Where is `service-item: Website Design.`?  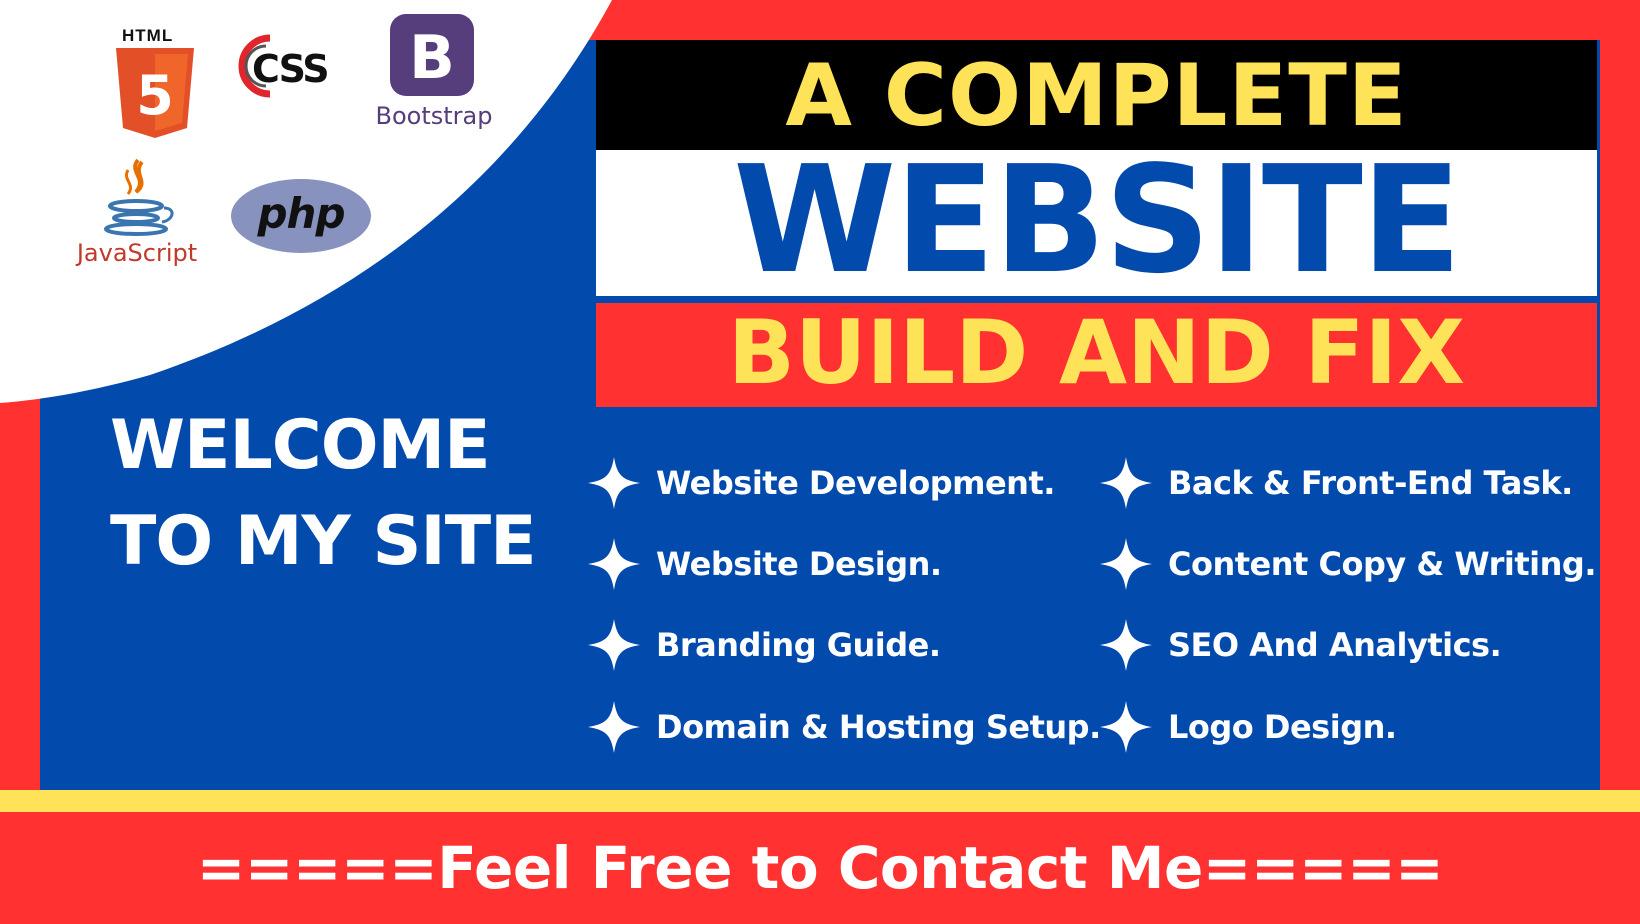 service-item: Website Design. is located at coordinates (764, 564).